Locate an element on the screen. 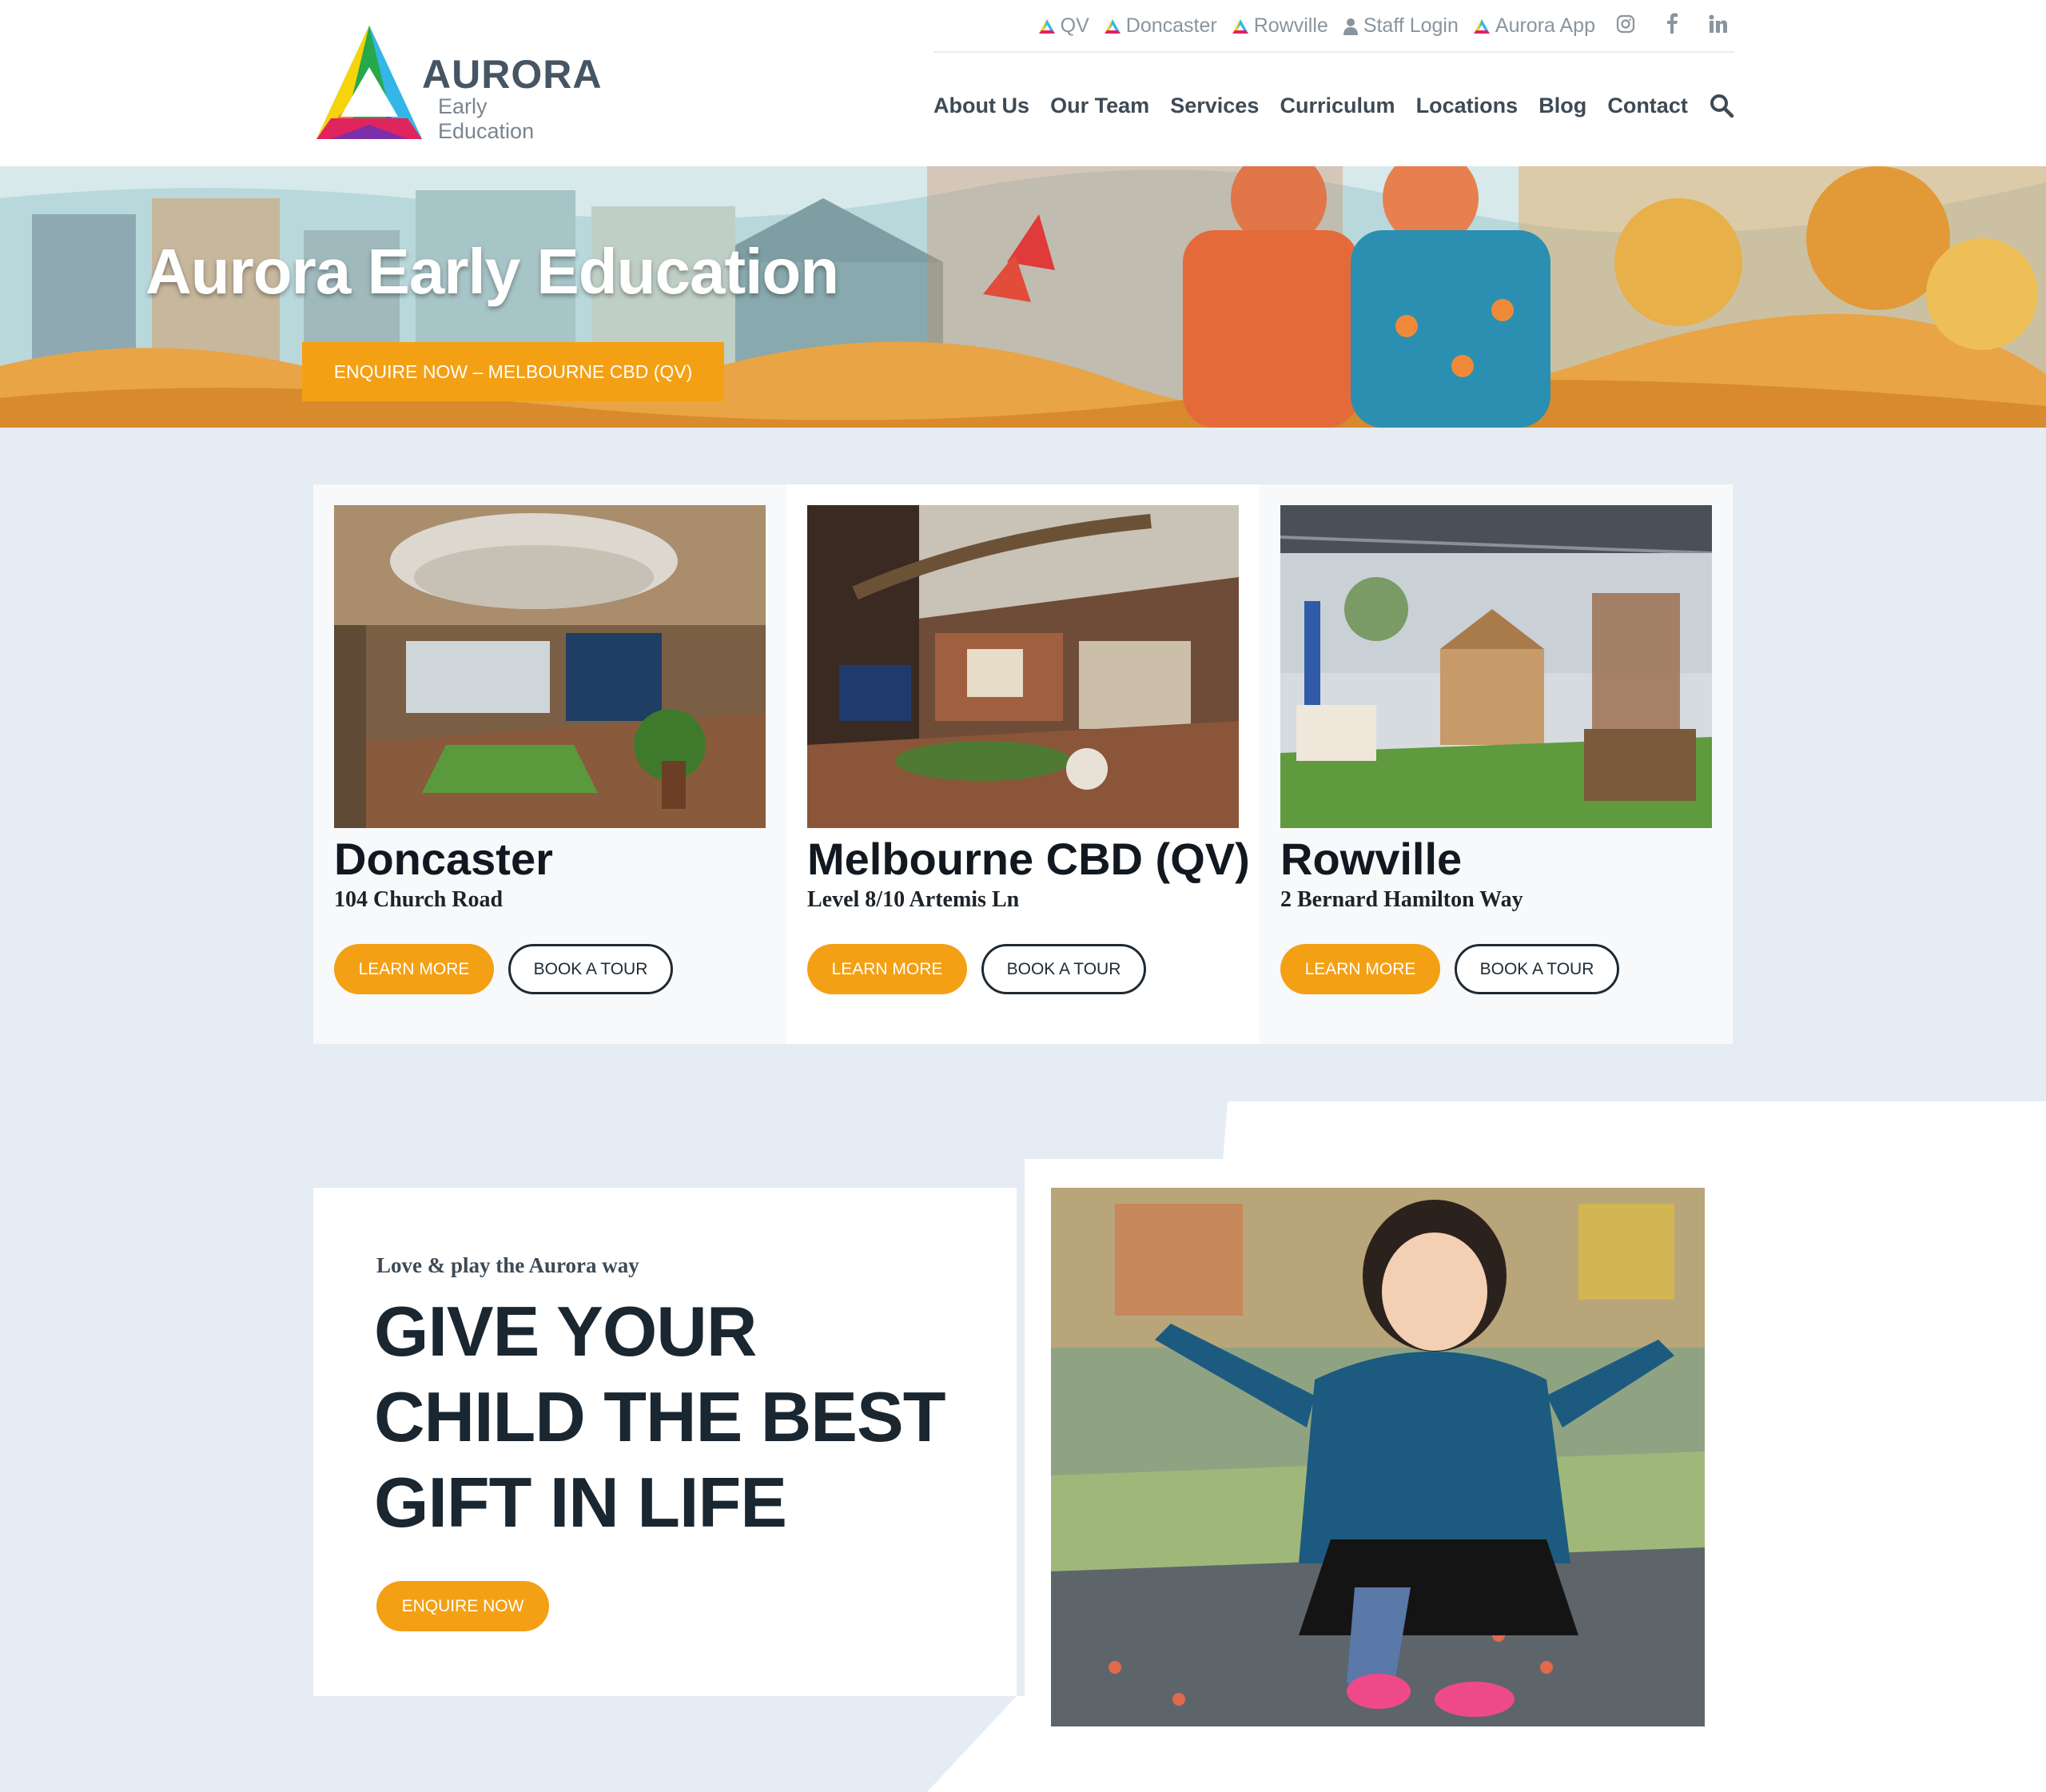  nav-our-team: Our Team is located at coordinates (1099, 106).